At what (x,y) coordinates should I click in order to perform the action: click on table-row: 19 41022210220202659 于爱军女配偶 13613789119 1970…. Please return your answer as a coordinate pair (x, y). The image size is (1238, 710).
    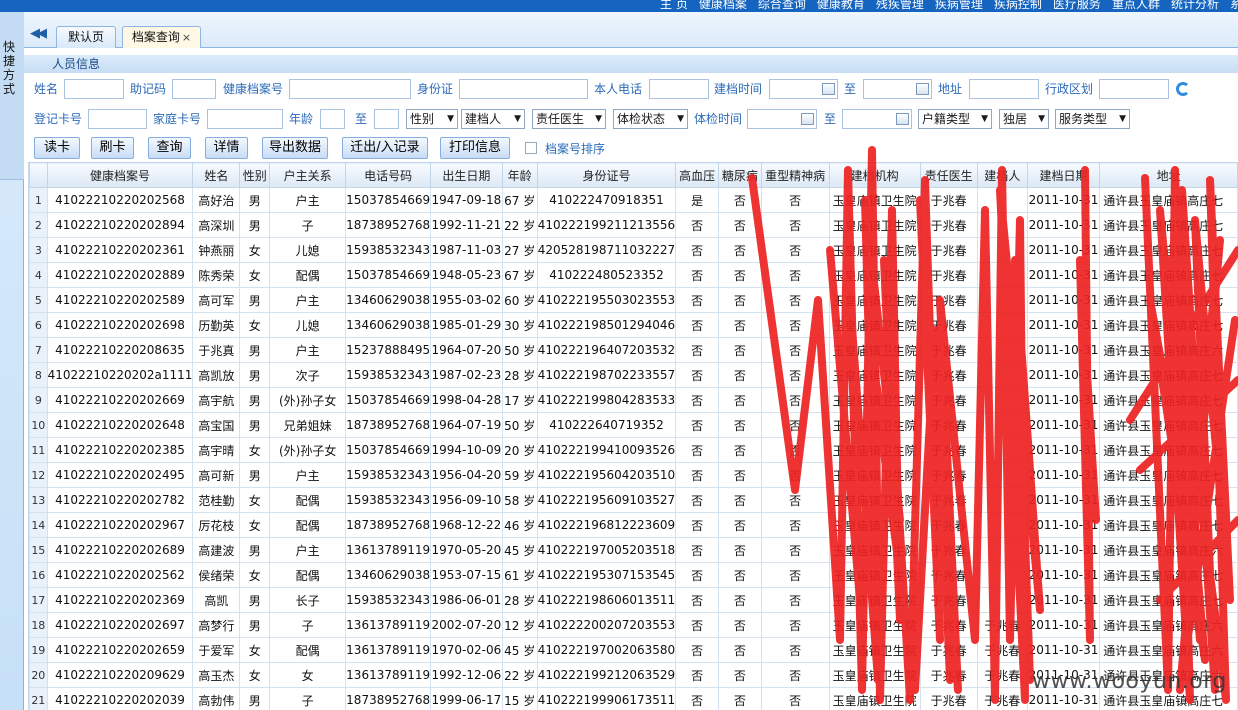
    Looking at the image, I should click on (633, 650).